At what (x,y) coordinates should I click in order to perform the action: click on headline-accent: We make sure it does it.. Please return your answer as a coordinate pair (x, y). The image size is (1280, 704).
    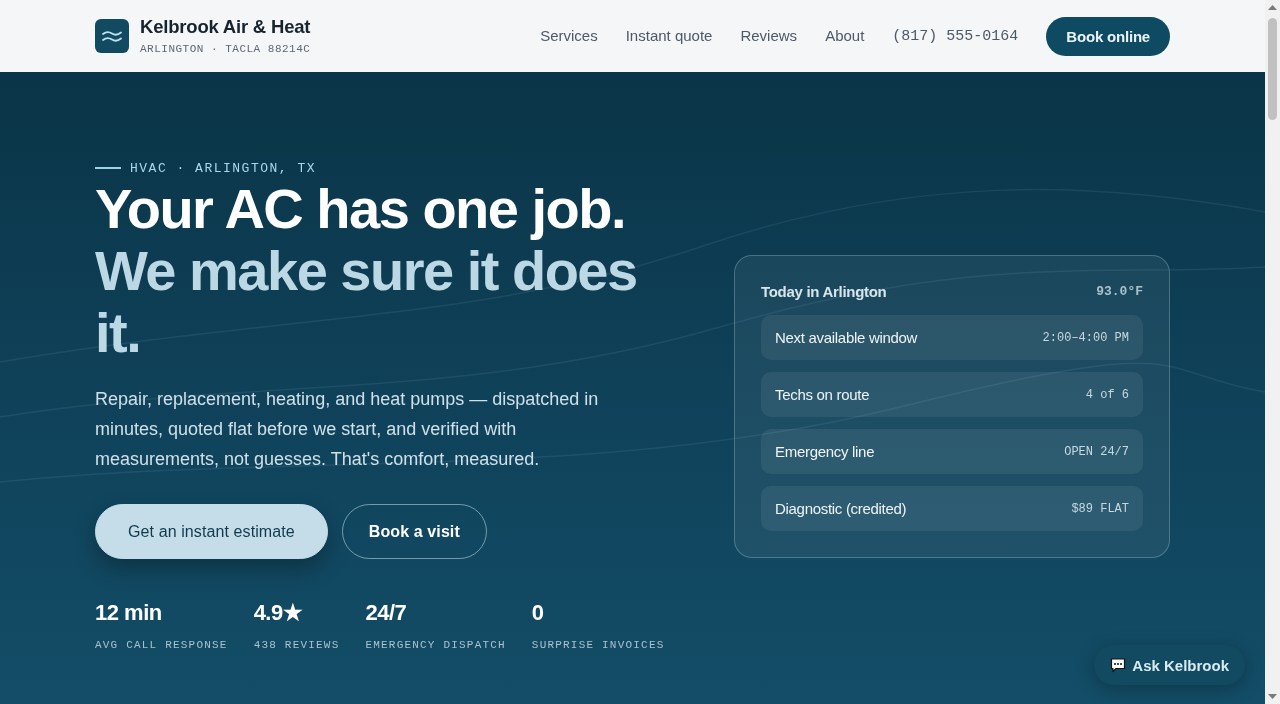
    Looking at the image, I should click on (366, 301).